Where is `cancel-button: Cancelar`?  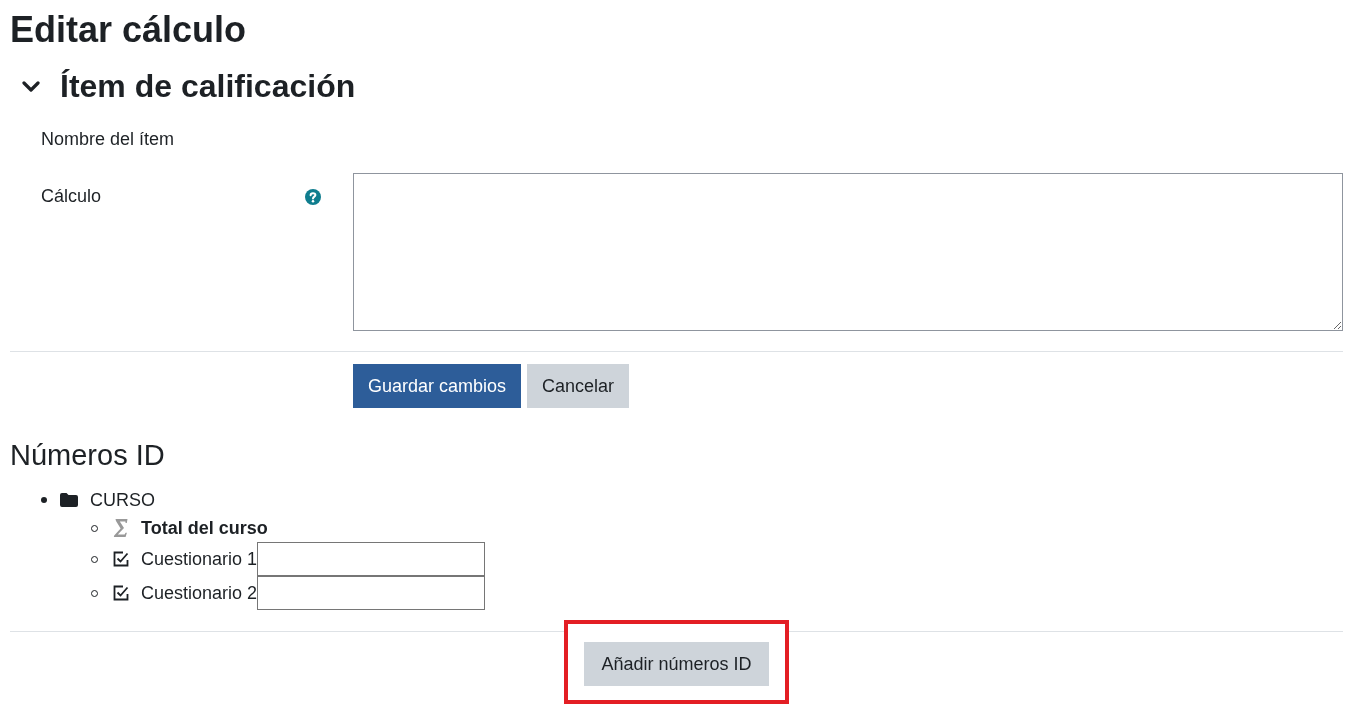
cancel-button: Cancelar is located at coordinates (578, 386).